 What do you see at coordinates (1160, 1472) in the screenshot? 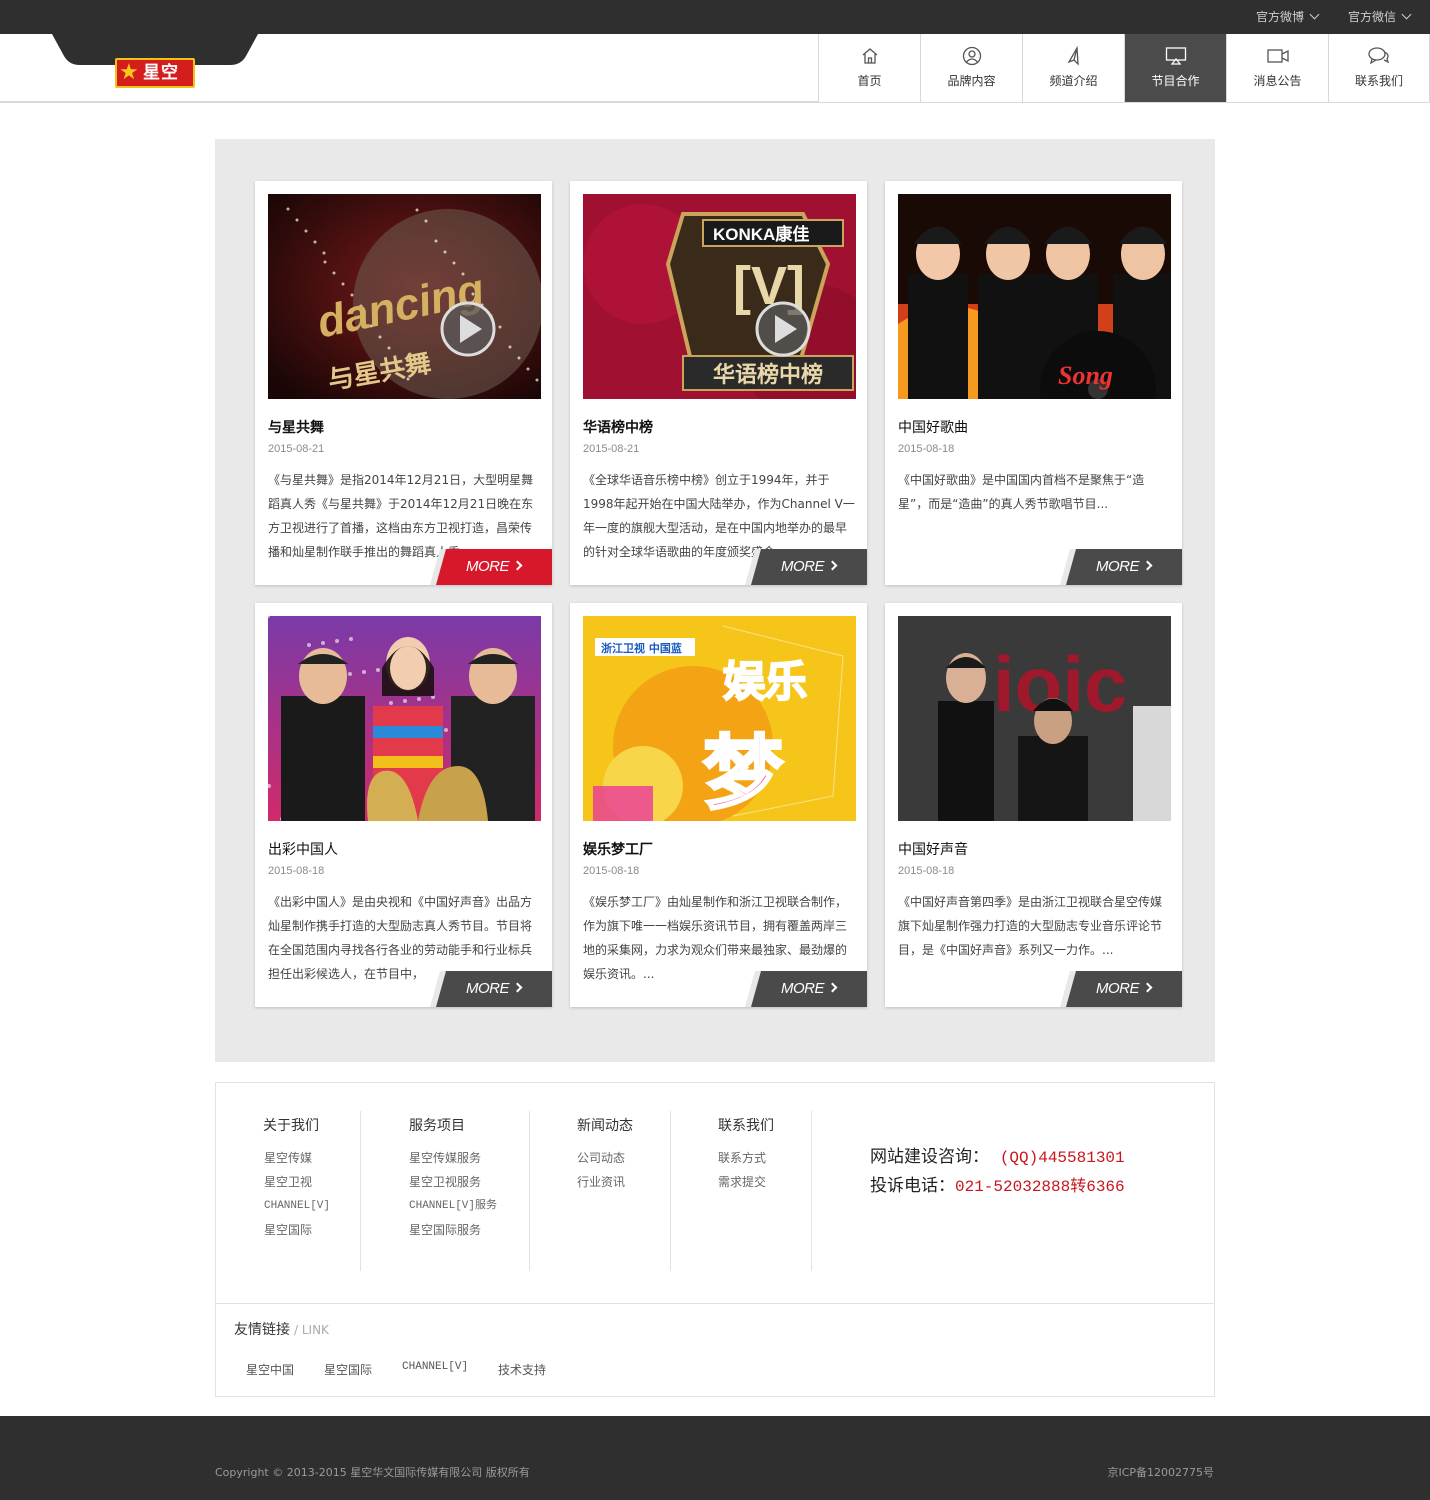
I see `icp-number: 京ICP备12002775号` at bounding box center [1160, 1472].